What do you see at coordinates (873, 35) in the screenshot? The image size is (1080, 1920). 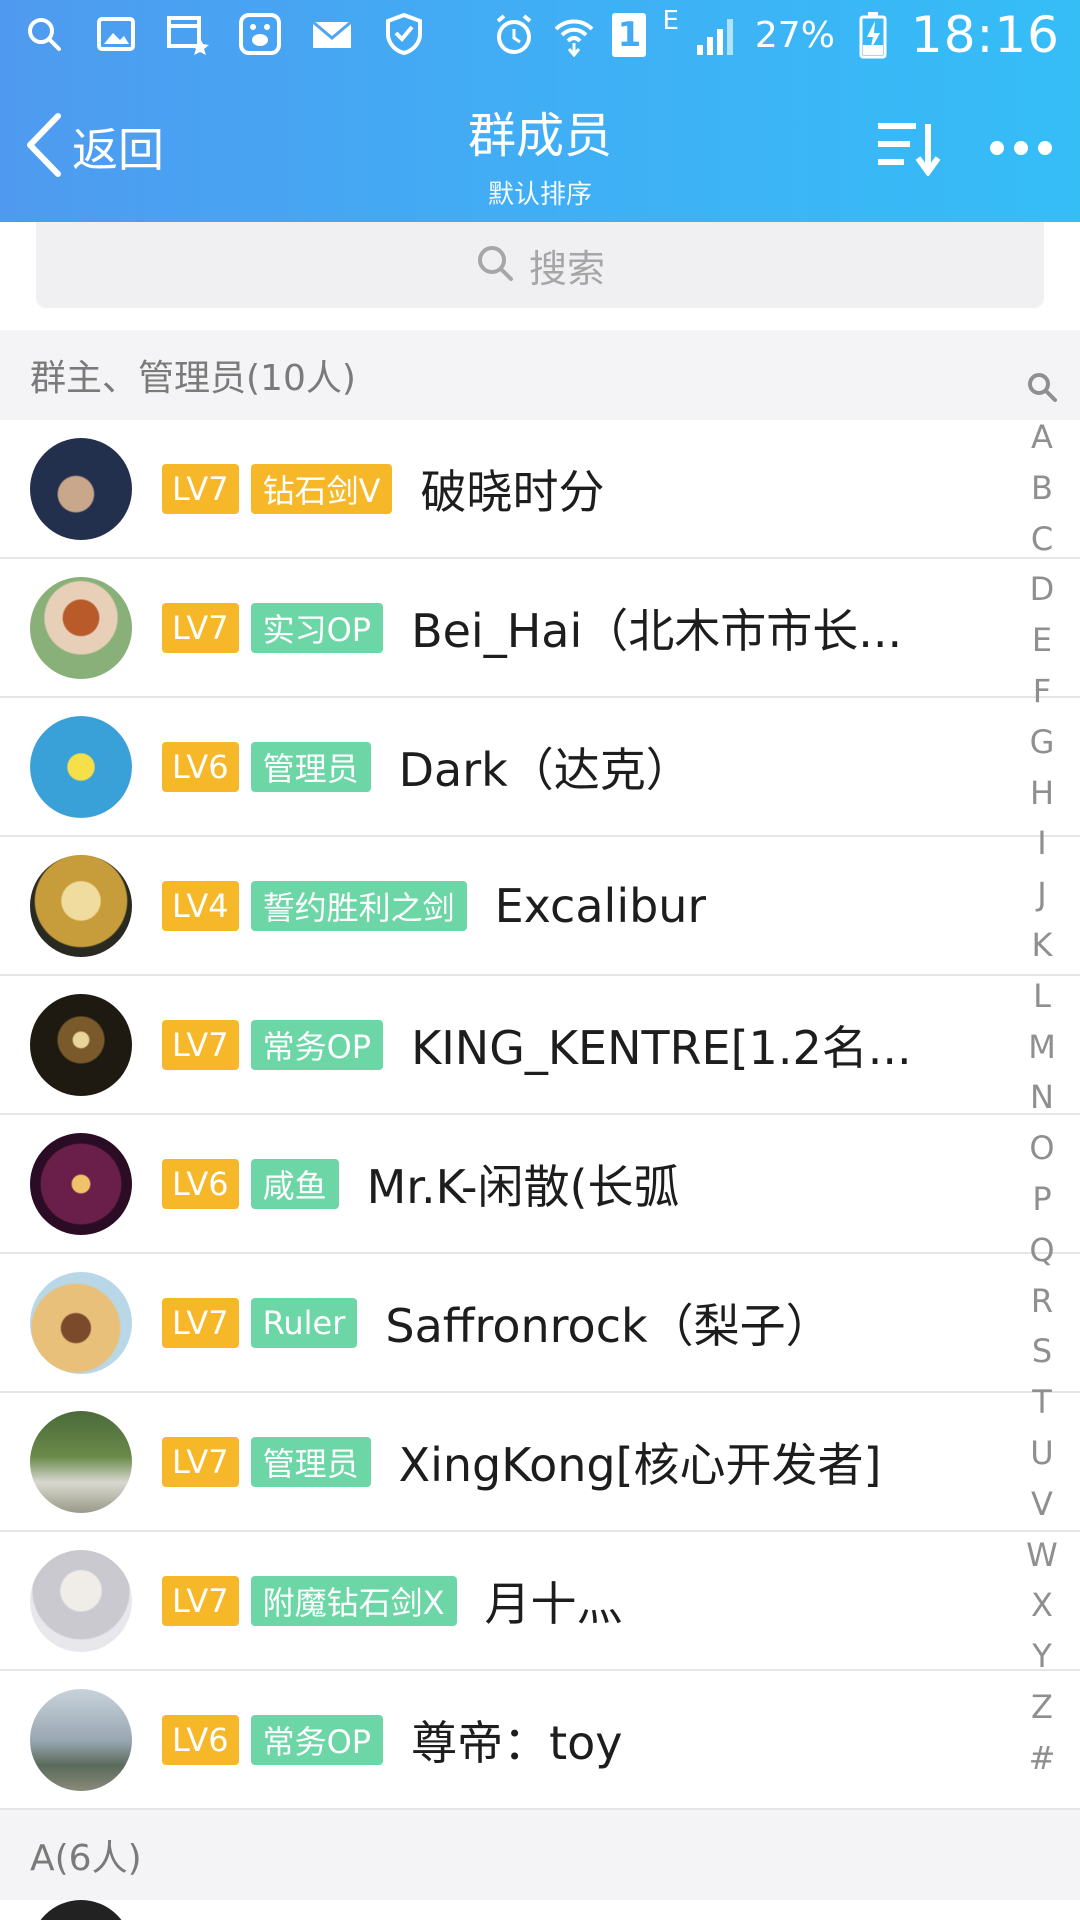 I see `battery-charging-icon` at bounding box center [873, 35].